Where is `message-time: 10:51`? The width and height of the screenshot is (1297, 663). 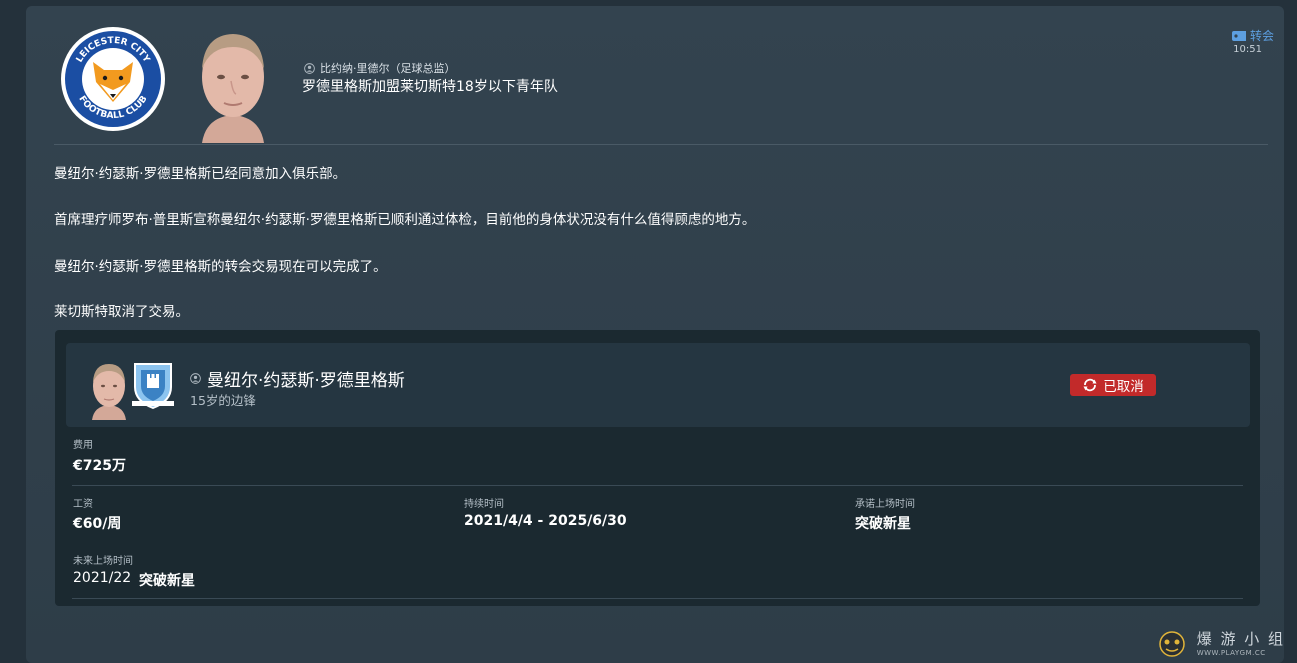 message-time: 10:51 is located at coordinates (1247, 49).